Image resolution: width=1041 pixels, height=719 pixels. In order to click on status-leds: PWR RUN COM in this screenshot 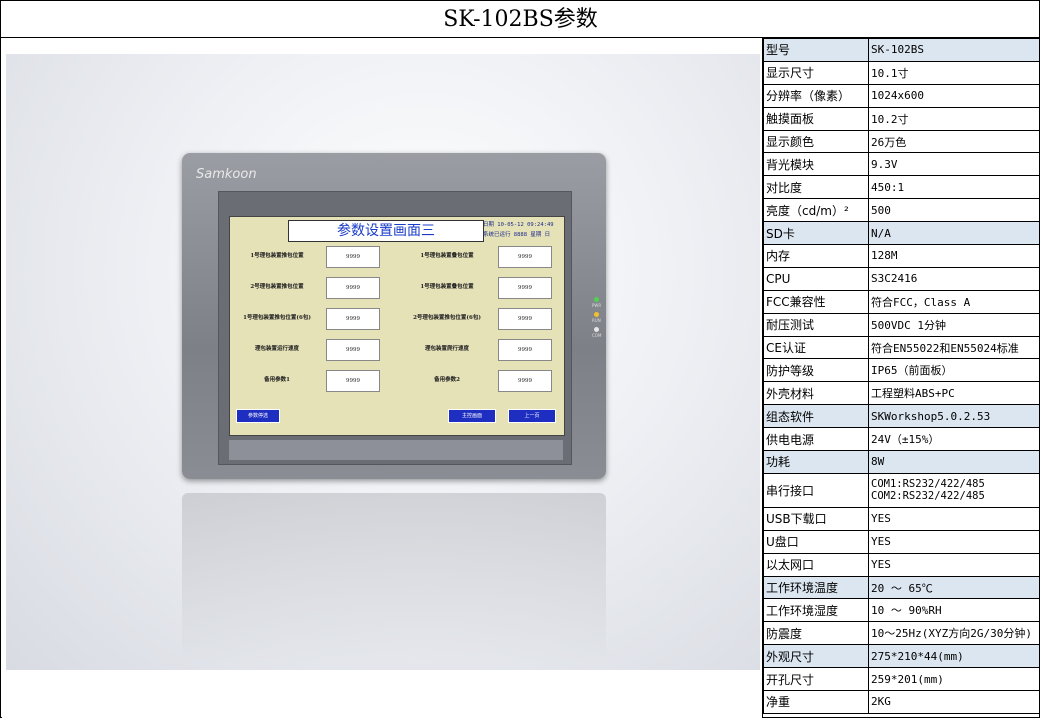, I will do `click(597, 315)`.